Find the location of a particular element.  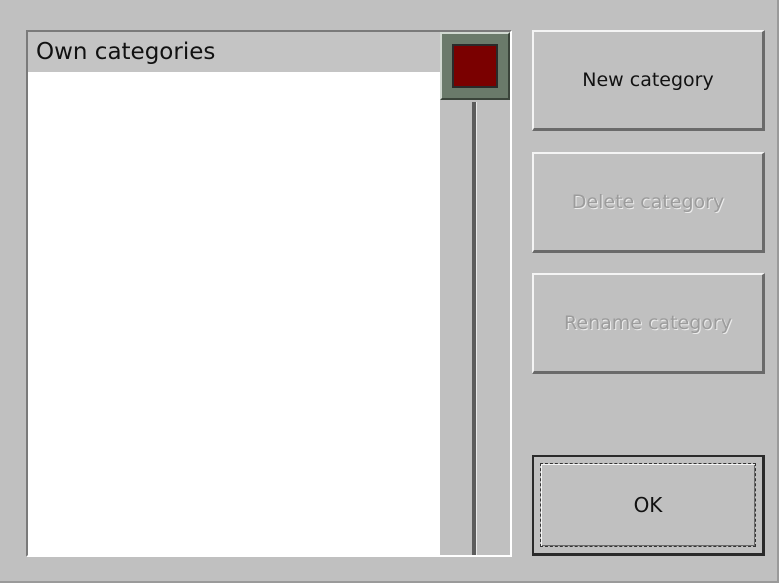

delete-category-button: Delete category is located at coordinates (648, 202).